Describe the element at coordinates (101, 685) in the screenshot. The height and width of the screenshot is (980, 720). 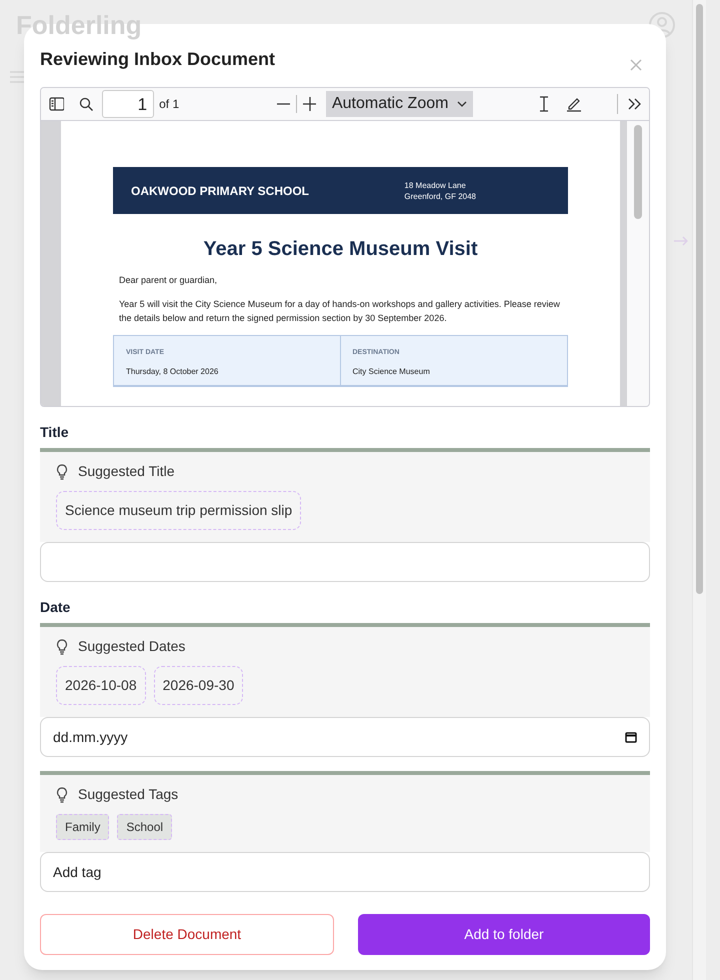
I see `suggestion-chip: 2026-10-08` at that location.